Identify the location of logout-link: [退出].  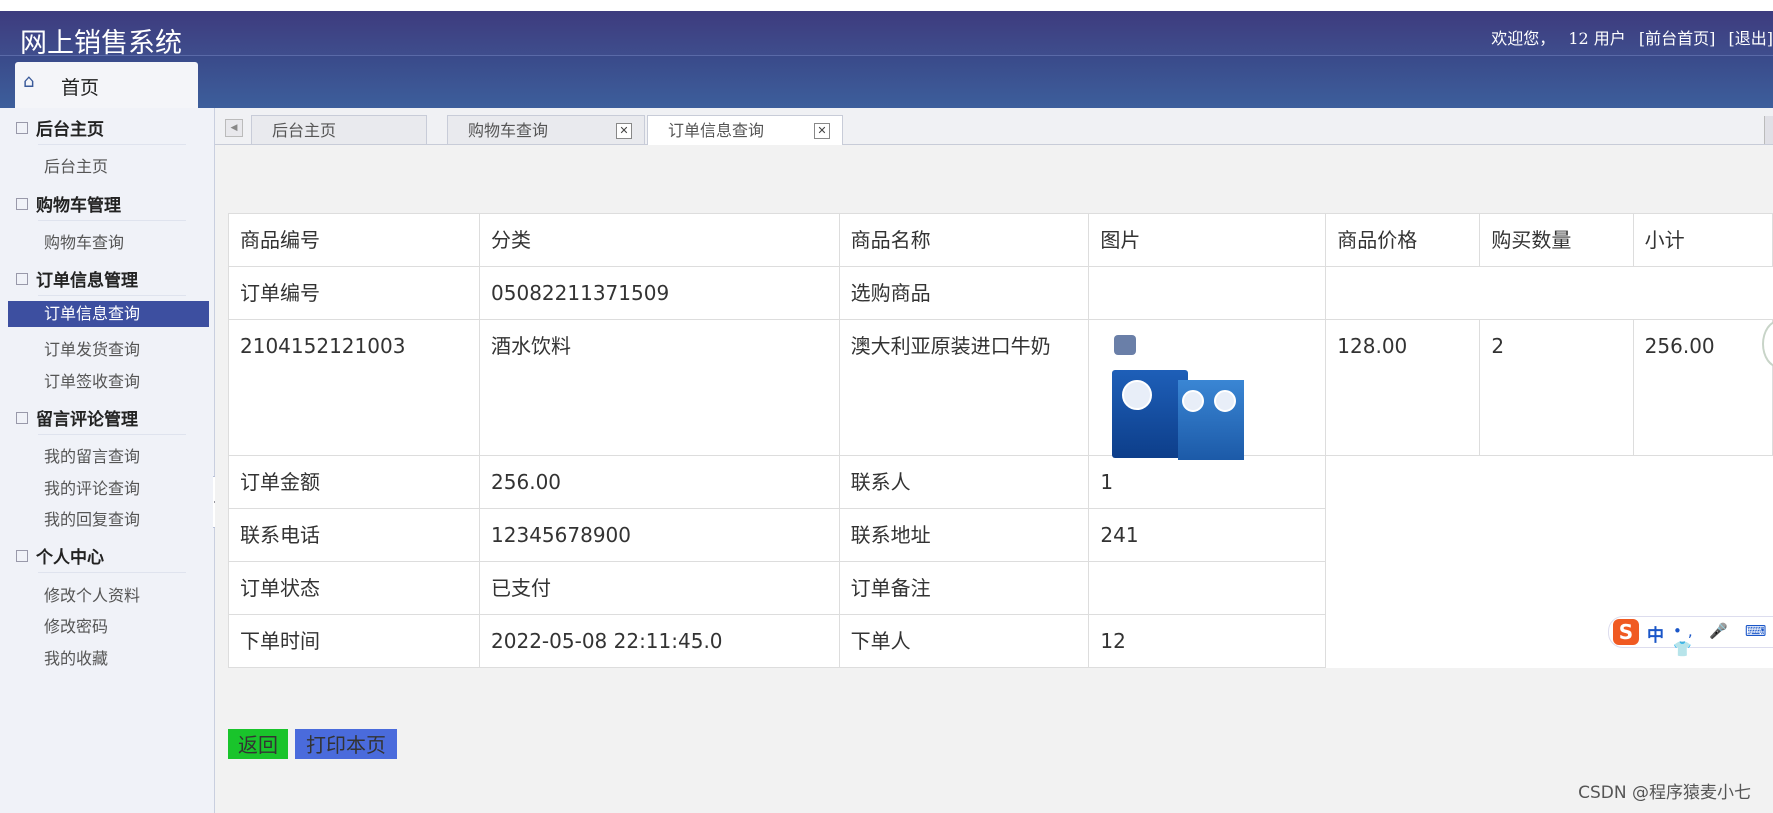
(1751, 38).